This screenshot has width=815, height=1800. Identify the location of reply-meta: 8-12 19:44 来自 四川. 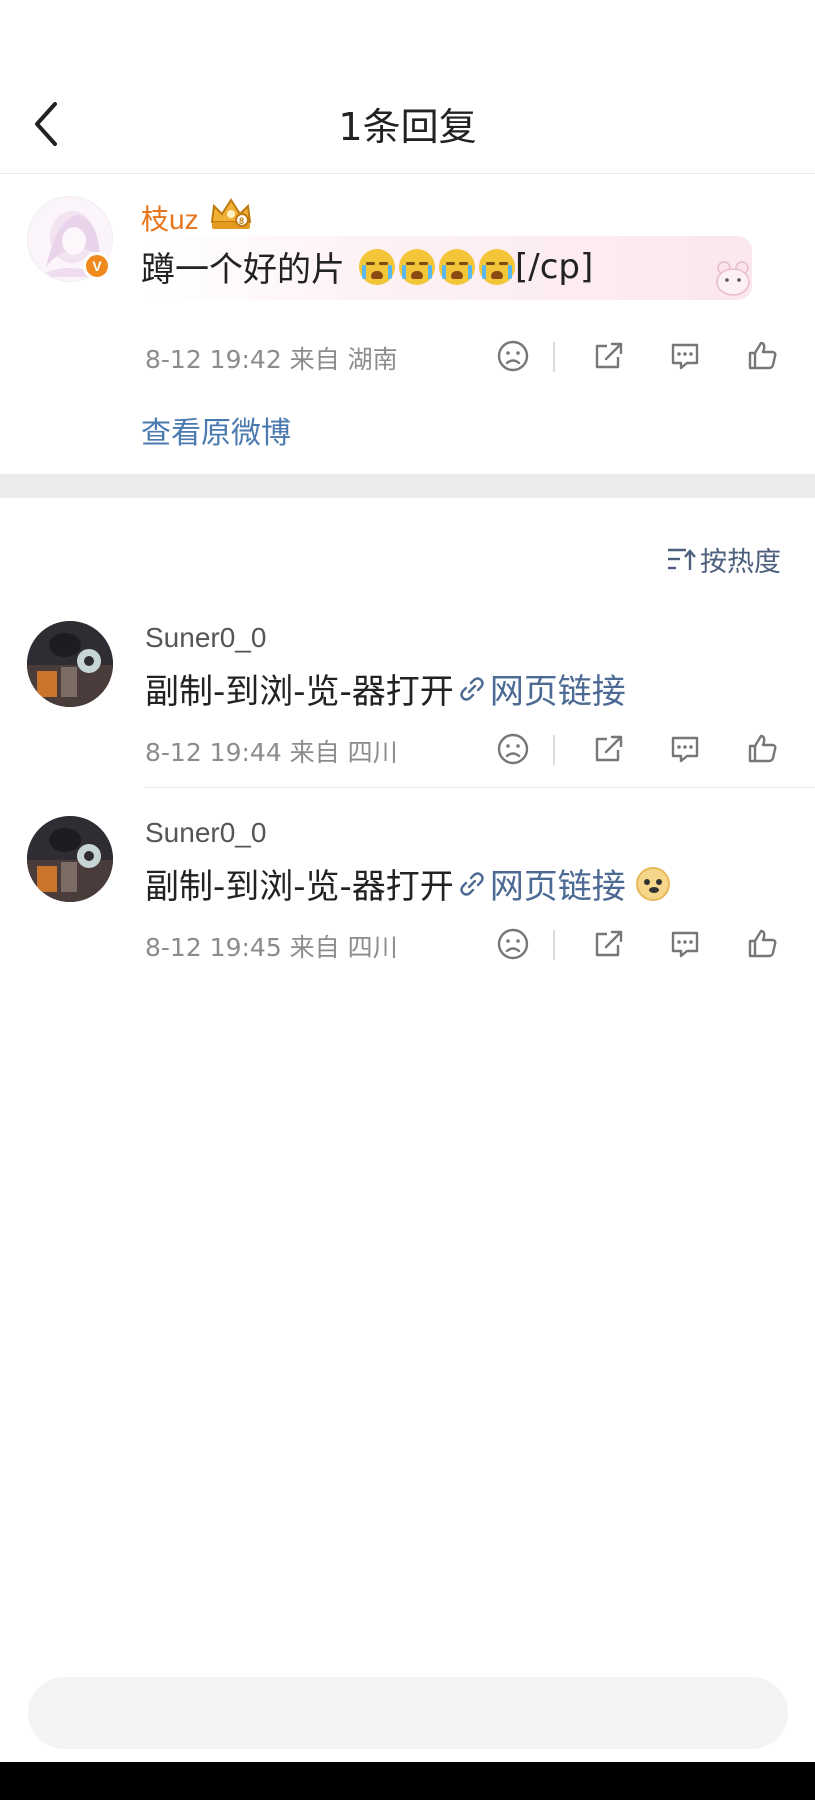
(271, 752).